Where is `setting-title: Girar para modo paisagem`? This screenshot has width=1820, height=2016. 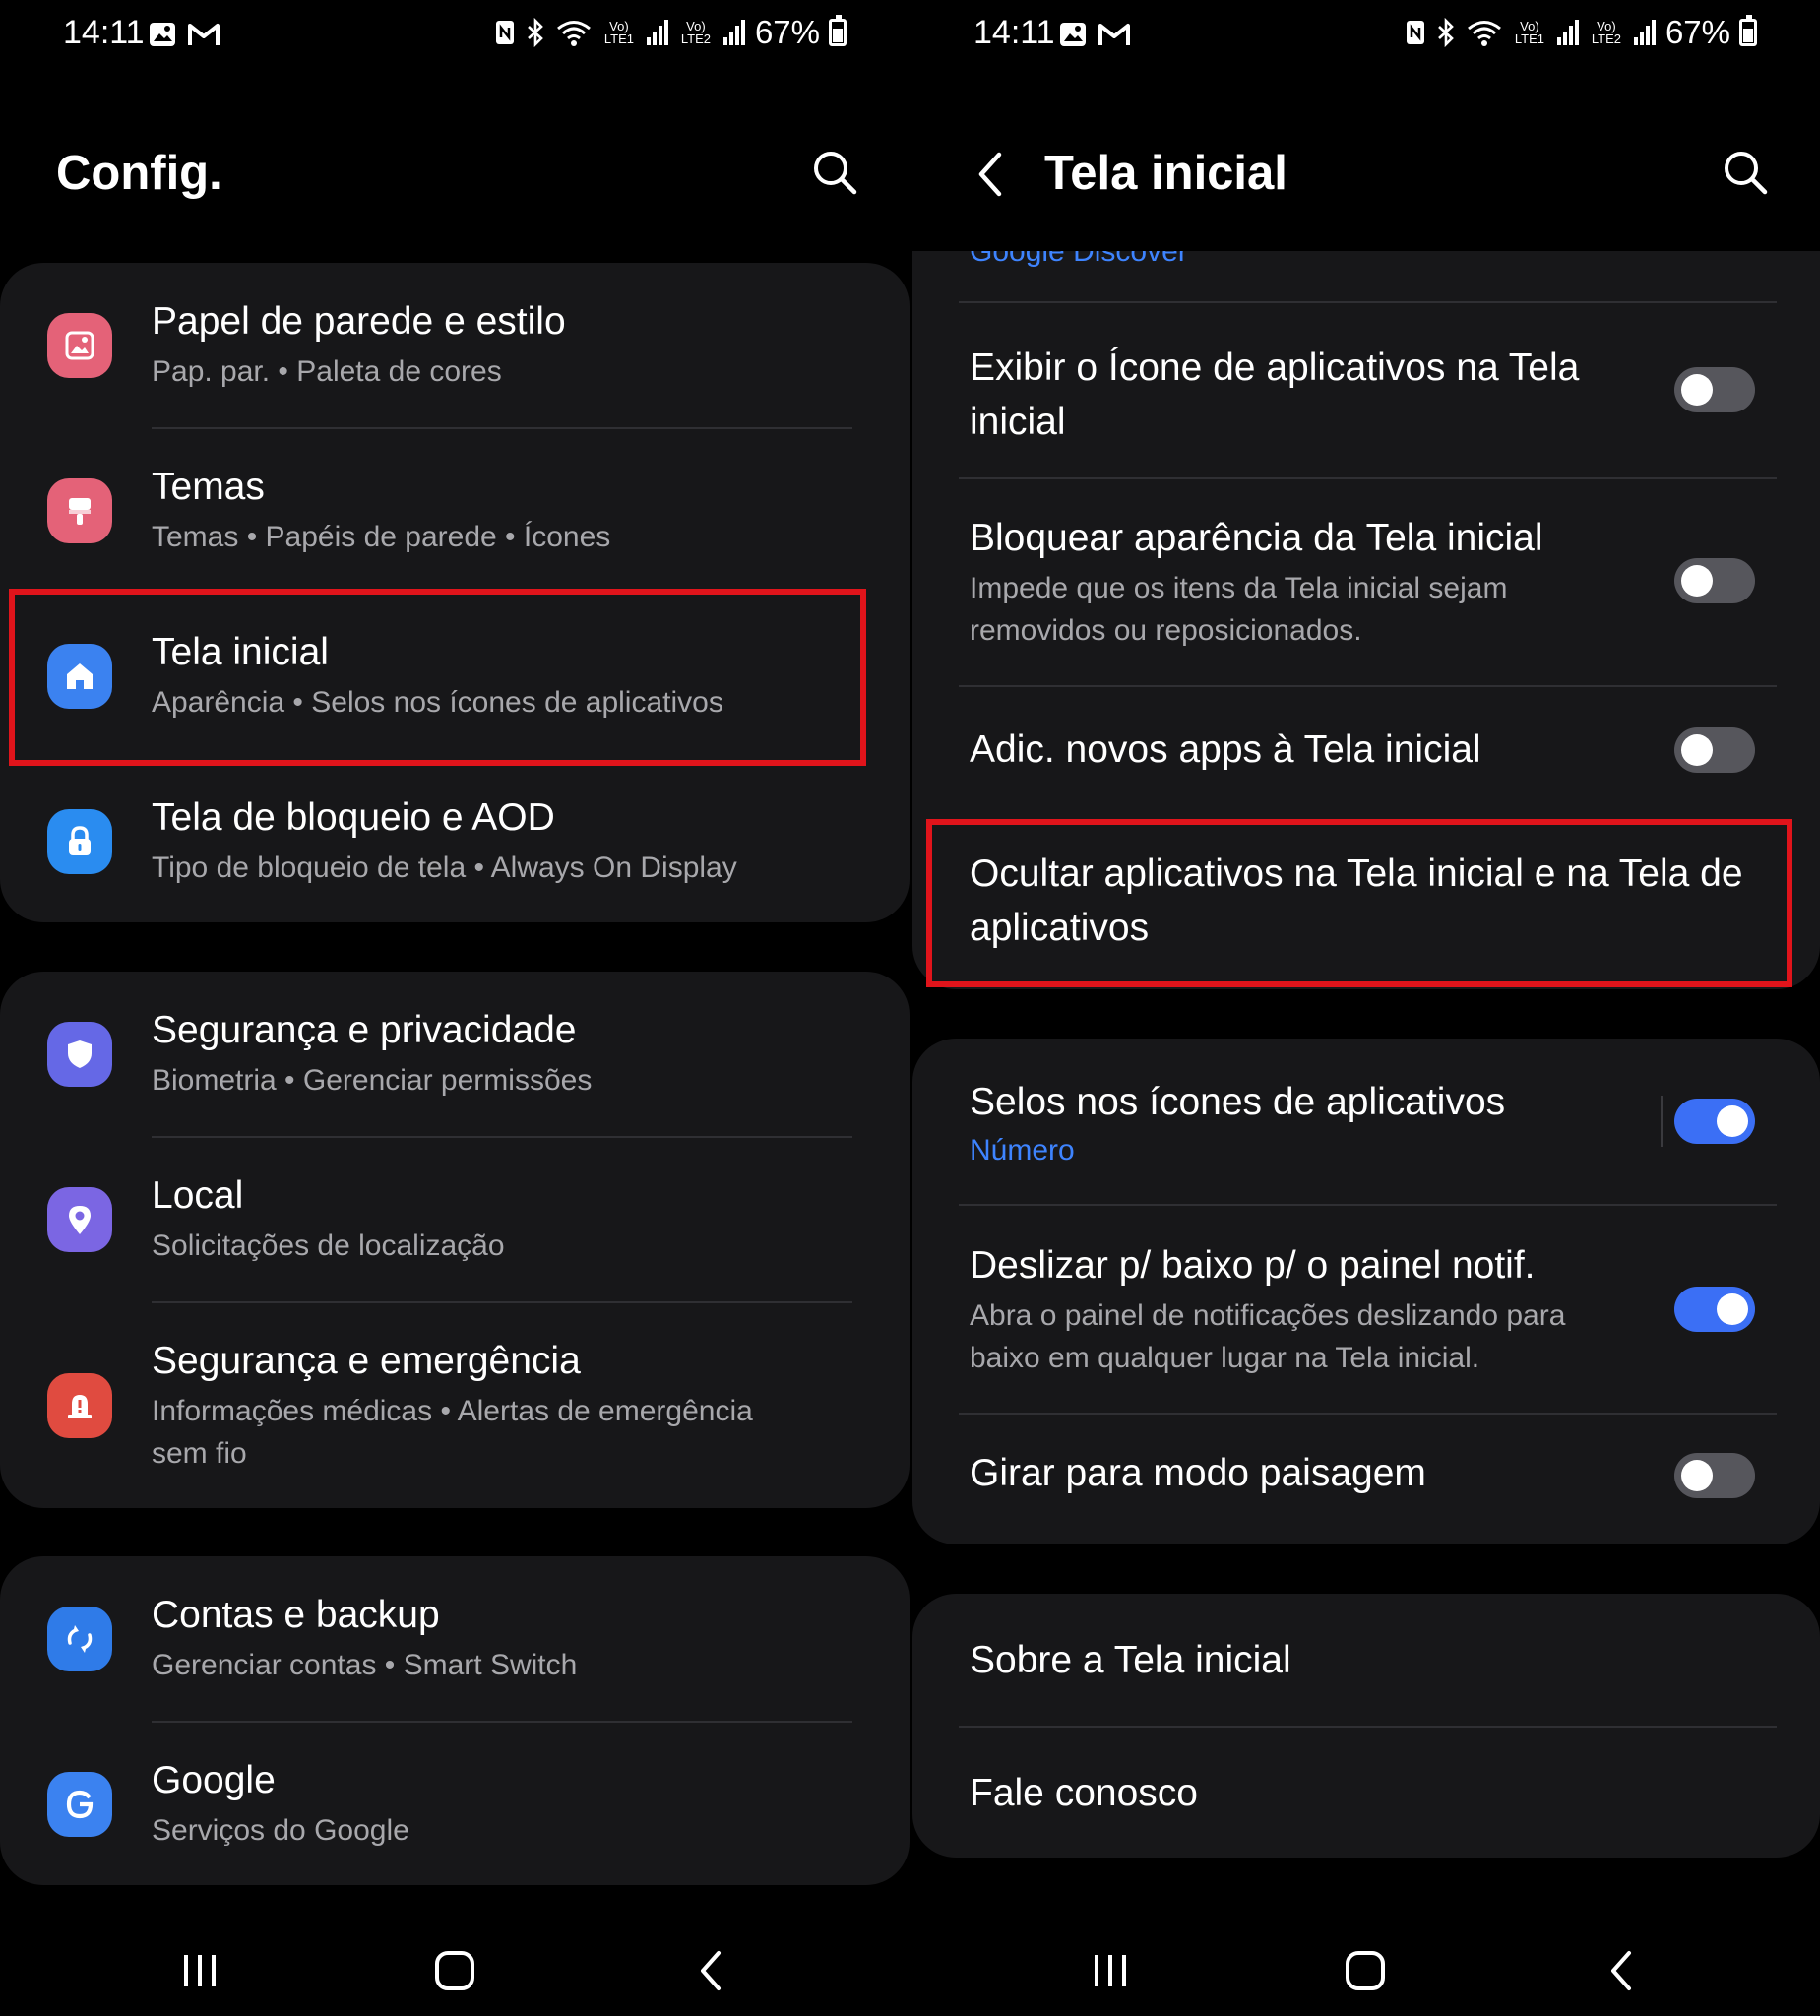
setting-title: Girar para modo paisagem is located at coordinates (1198, 1473).